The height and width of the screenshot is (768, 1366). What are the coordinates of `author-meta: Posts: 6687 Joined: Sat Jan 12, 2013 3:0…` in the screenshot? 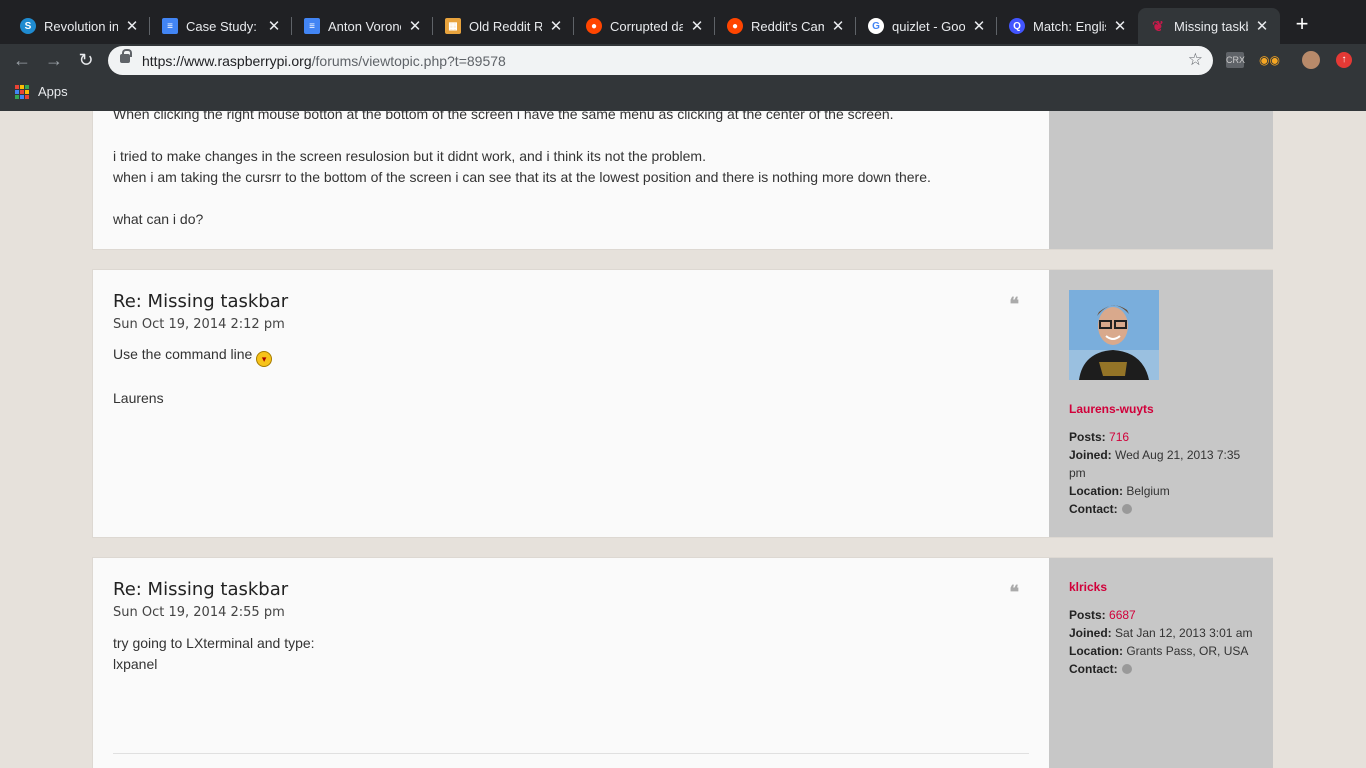 It's located at (1164, 642).